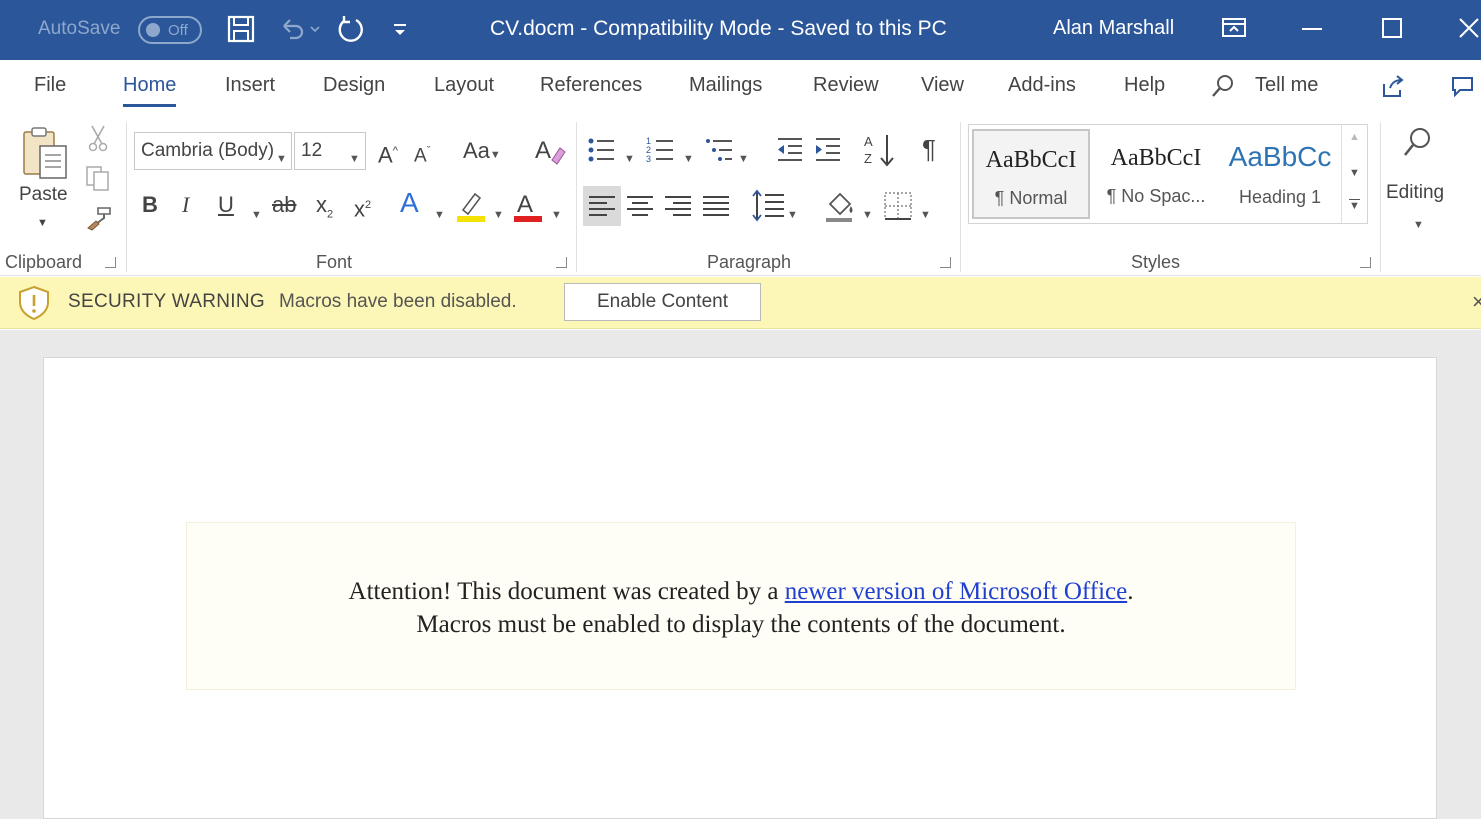  What do you see at coordinates (1476, 302) in the screenshot?
I see `close-message-bar-icon: ×` at bounding box center [1476, 302].